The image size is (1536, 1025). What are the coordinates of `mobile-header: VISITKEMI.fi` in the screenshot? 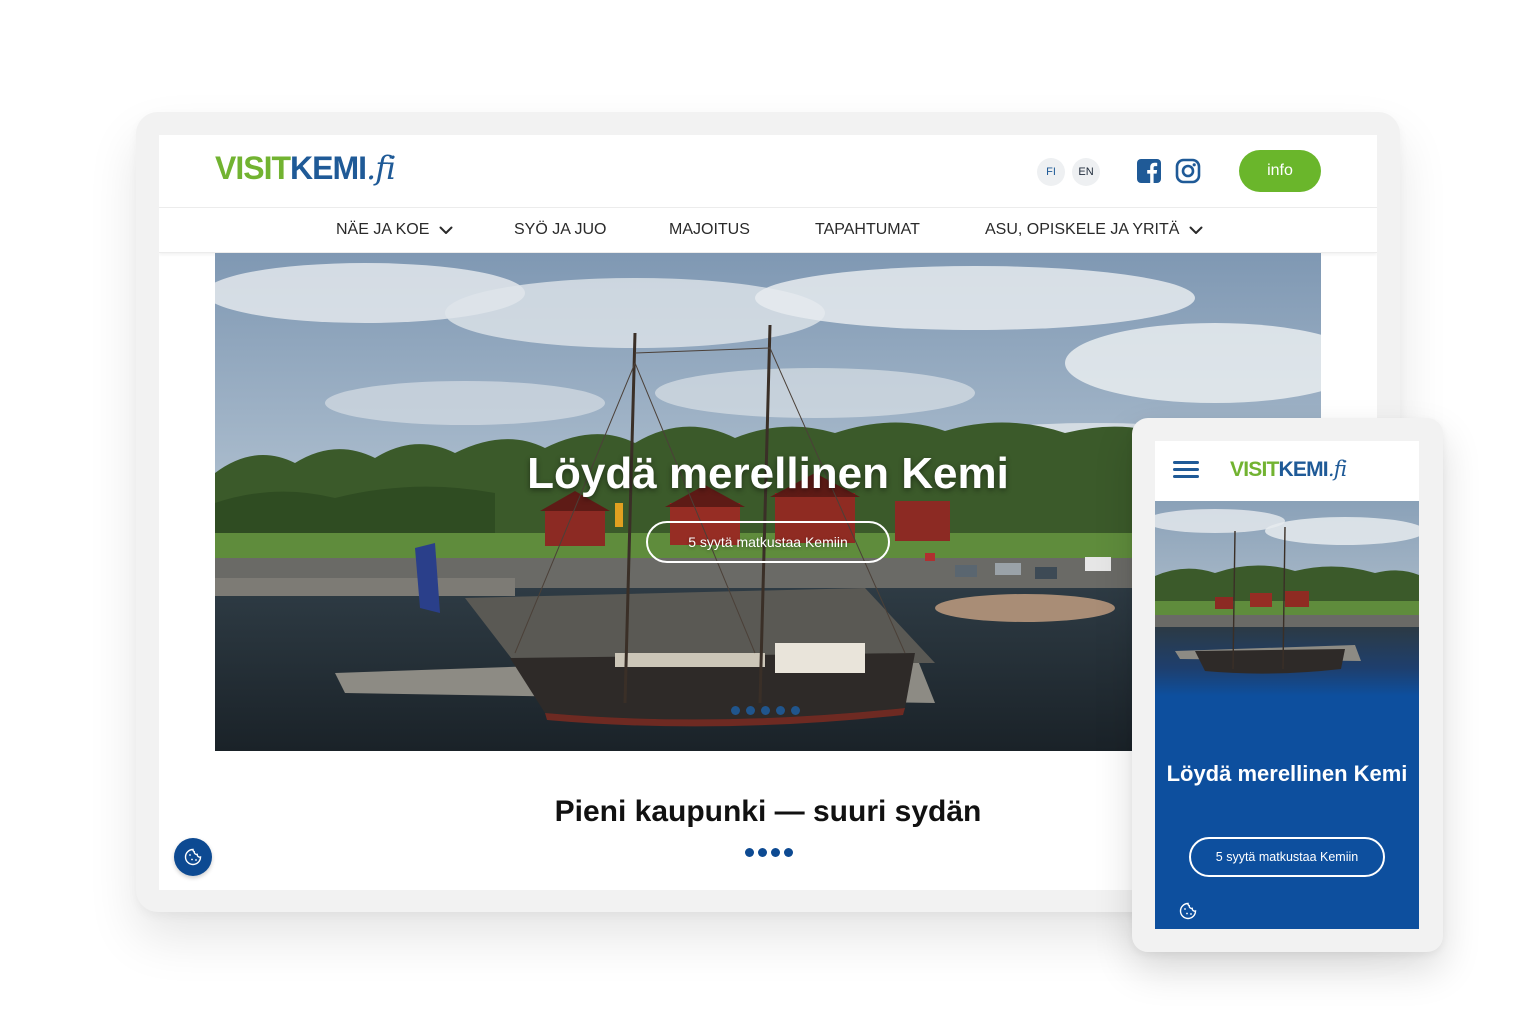 It's located at (1287, 471).